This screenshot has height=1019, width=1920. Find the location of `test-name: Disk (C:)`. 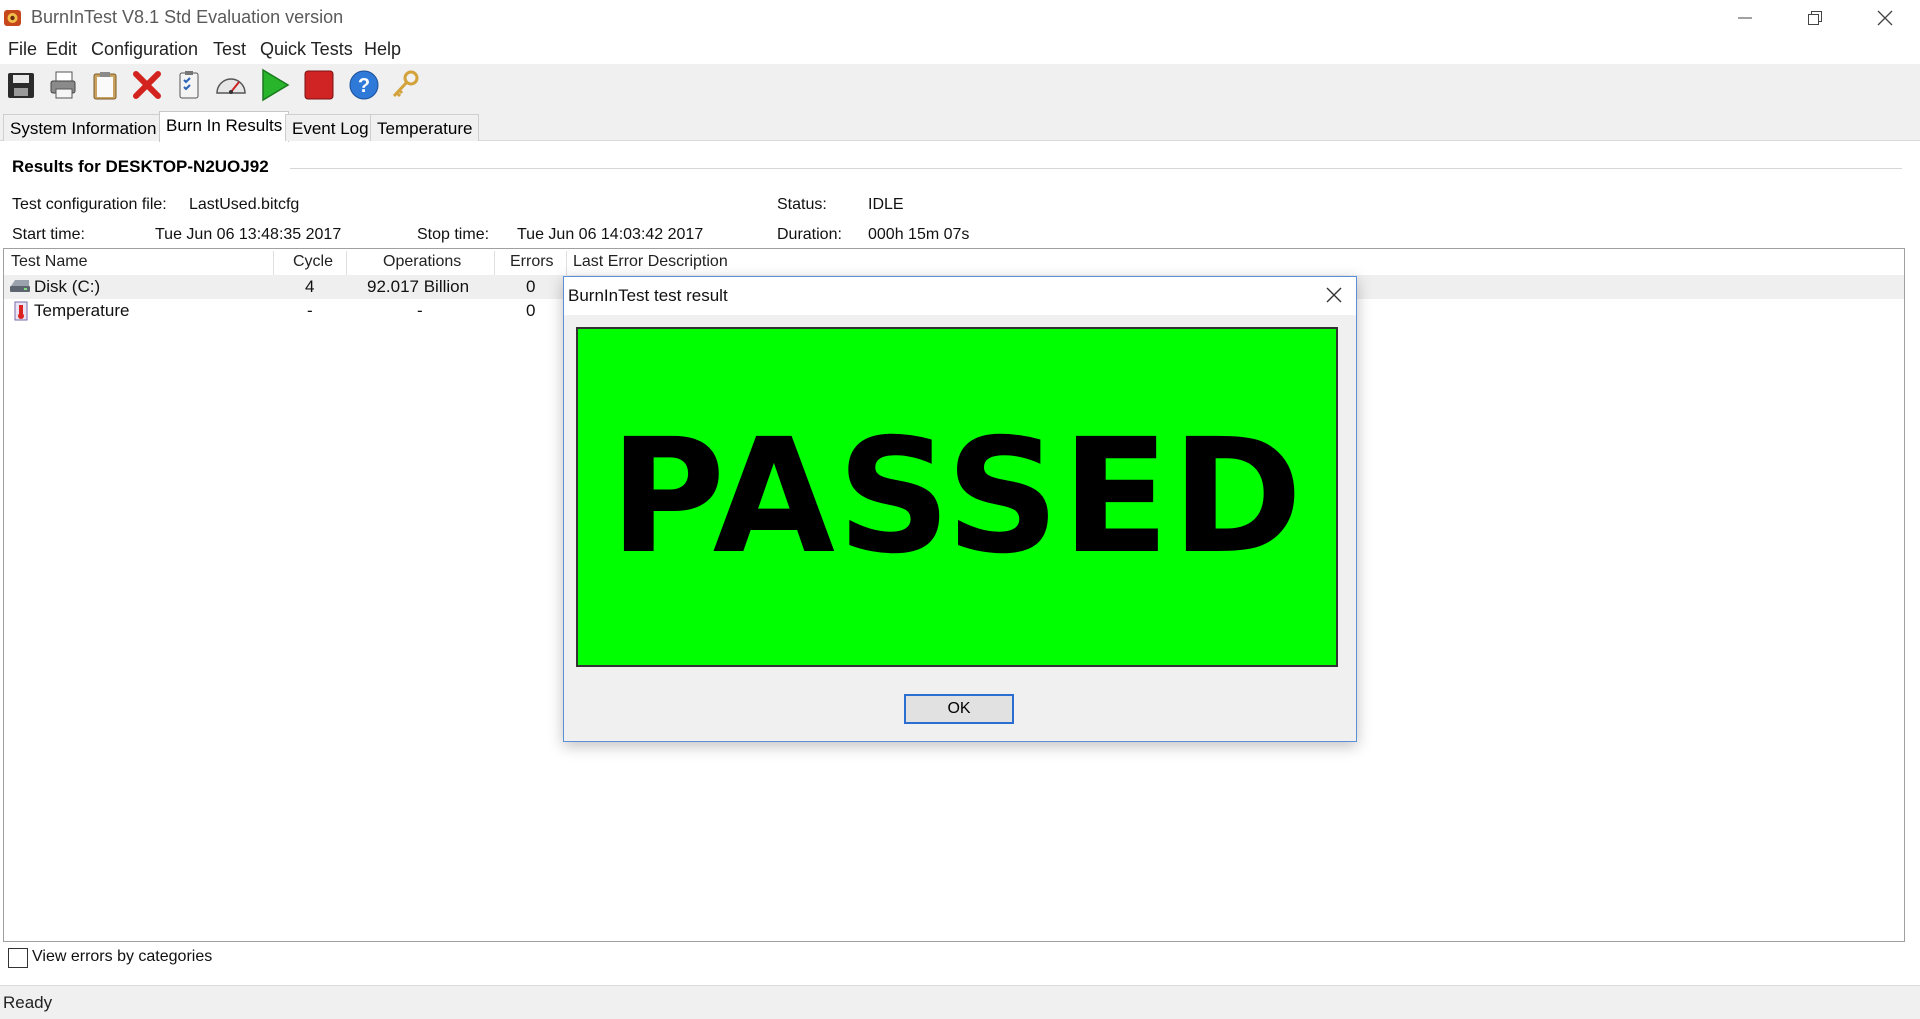

test-name: Disk (C:) is located at coordinates (67, 286).